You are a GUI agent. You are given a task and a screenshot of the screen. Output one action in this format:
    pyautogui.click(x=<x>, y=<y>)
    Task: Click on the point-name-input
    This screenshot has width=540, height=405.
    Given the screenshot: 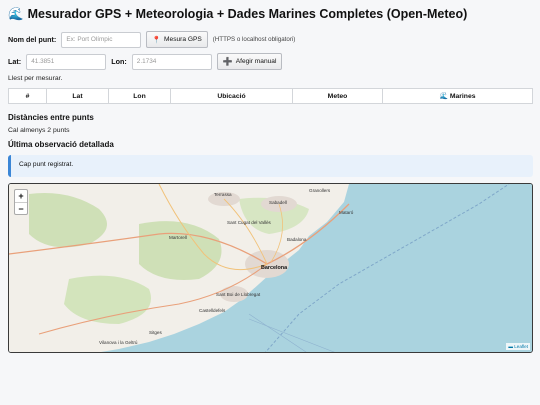 What is the action you would take?
    pyautogui.click(x=101, y=39)
    